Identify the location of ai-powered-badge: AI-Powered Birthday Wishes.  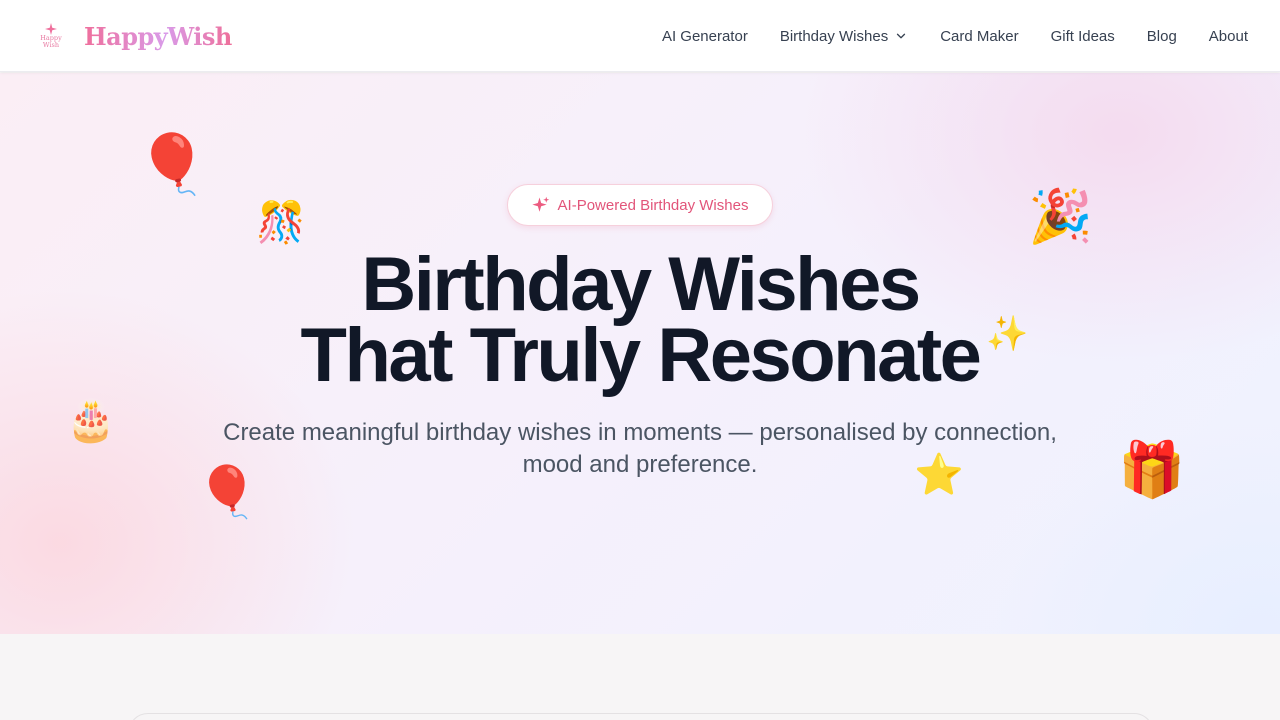
(640, 205).